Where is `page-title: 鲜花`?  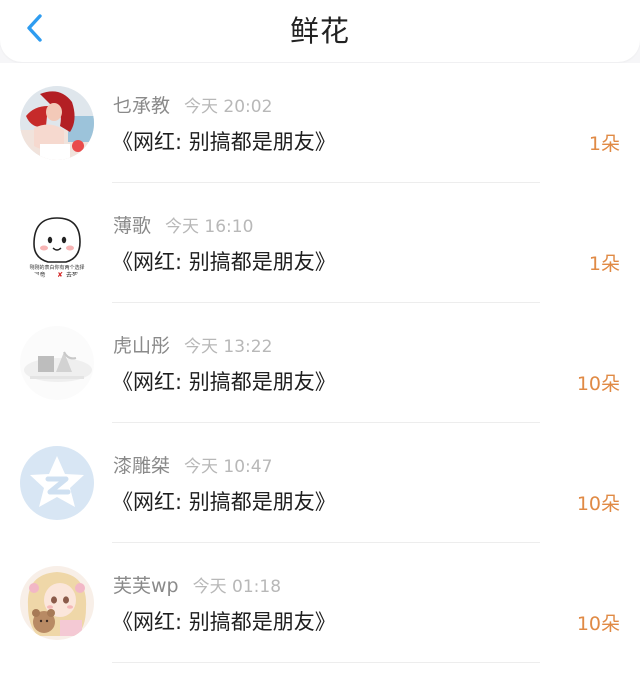 page-title: 鲜花 is located at coordinates (319, 31).